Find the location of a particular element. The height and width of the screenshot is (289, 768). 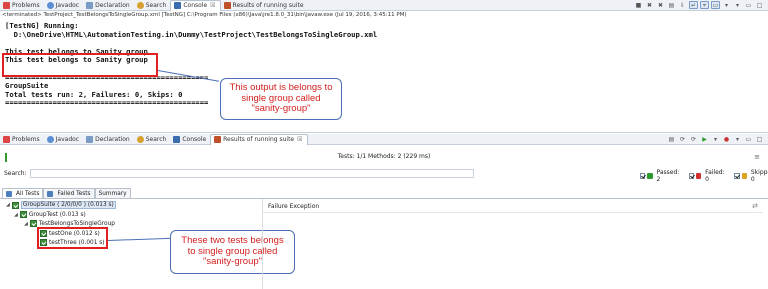

show-when-output-icon: ▭ is located at coordinates (715, 5).